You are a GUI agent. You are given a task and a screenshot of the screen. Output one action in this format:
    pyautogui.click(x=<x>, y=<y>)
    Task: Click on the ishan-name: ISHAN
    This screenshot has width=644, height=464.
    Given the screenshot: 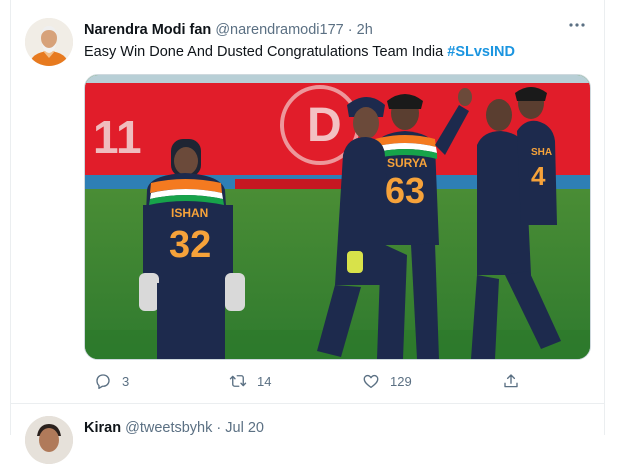 What is the action you would take?
    pyautogui.click(x=189, y=213)
    